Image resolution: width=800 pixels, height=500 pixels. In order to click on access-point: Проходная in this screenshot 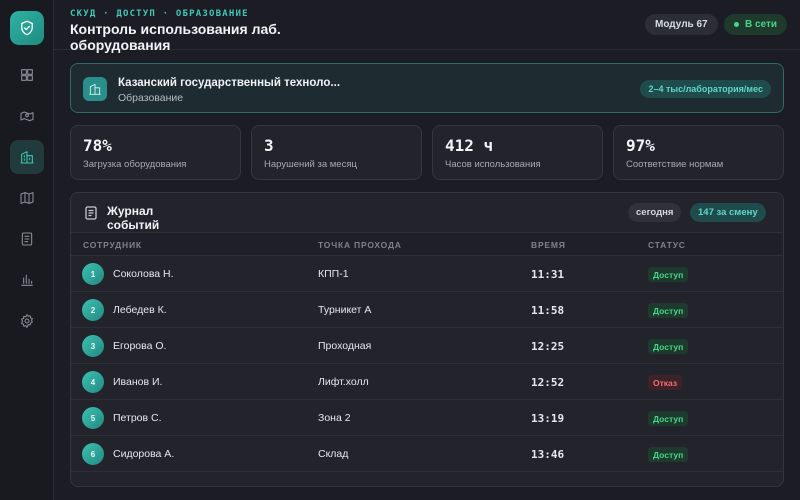, I will do `click(345, 346)`.